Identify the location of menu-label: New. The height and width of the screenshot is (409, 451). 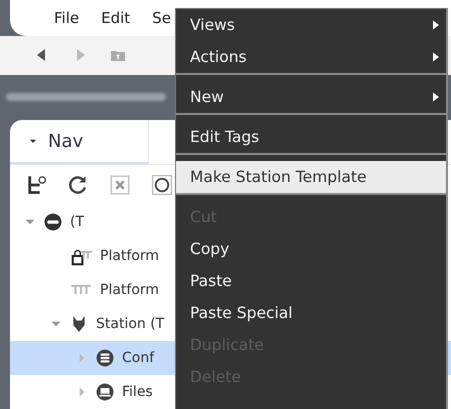
(207, 97).